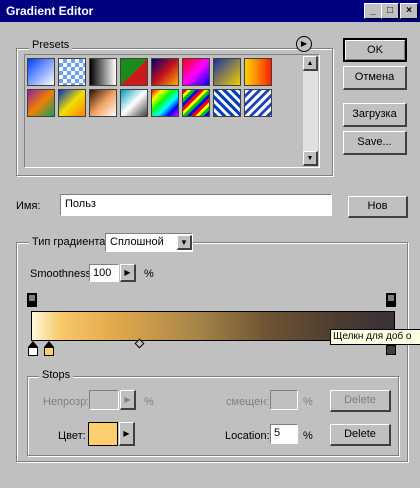 The width and height of the screenshot is (420, 488). What do you see at coordinates (409, 11) in the screenshot?
I see `close-button: ×` at bounding box center [409, 11].